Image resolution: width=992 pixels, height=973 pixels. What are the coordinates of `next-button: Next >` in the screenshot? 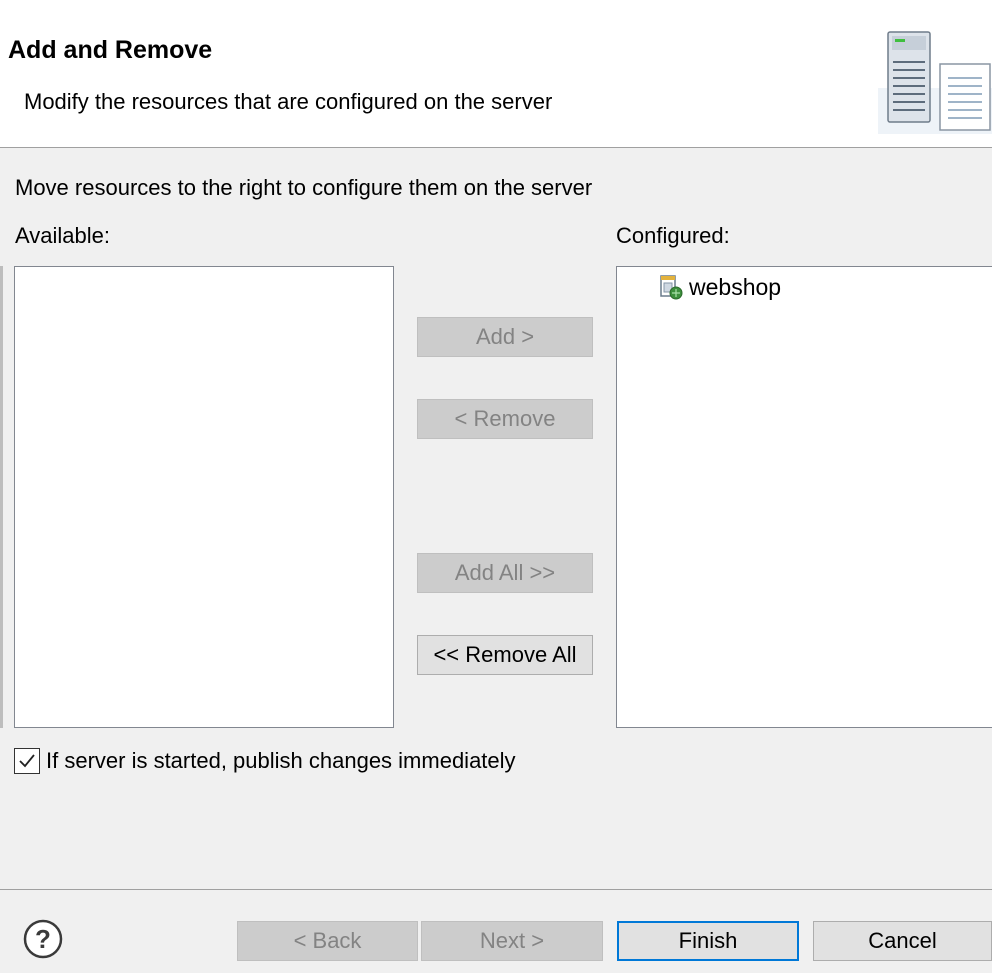 It's located at (512, 941).